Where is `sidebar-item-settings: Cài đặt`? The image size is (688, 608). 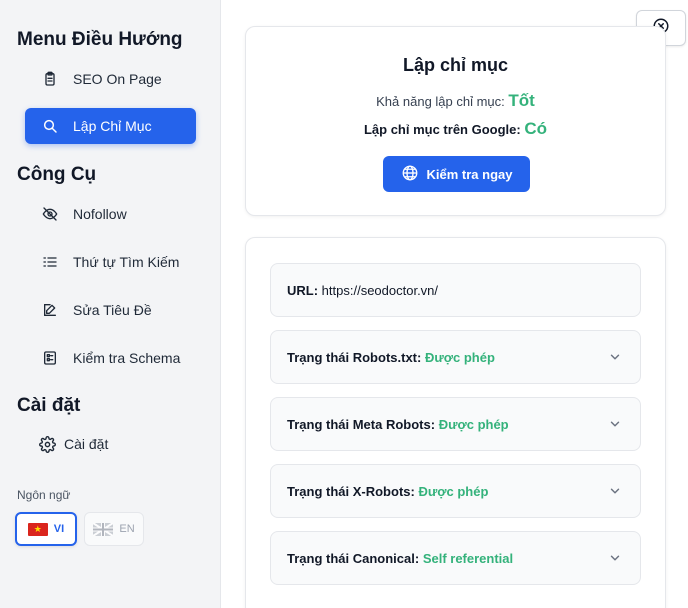
sidebar-item-settings: Cài đặt is located at coordinates (73, 444).